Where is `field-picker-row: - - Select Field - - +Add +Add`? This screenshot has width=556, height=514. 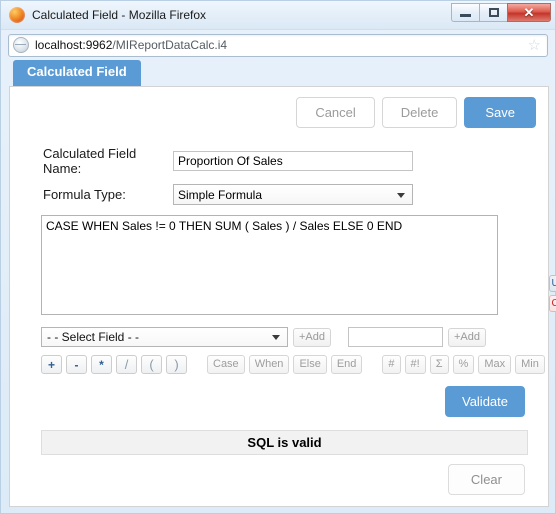
field-picker-row: - - Select Field - - +Add +Add is located at coordinates (294, 337).